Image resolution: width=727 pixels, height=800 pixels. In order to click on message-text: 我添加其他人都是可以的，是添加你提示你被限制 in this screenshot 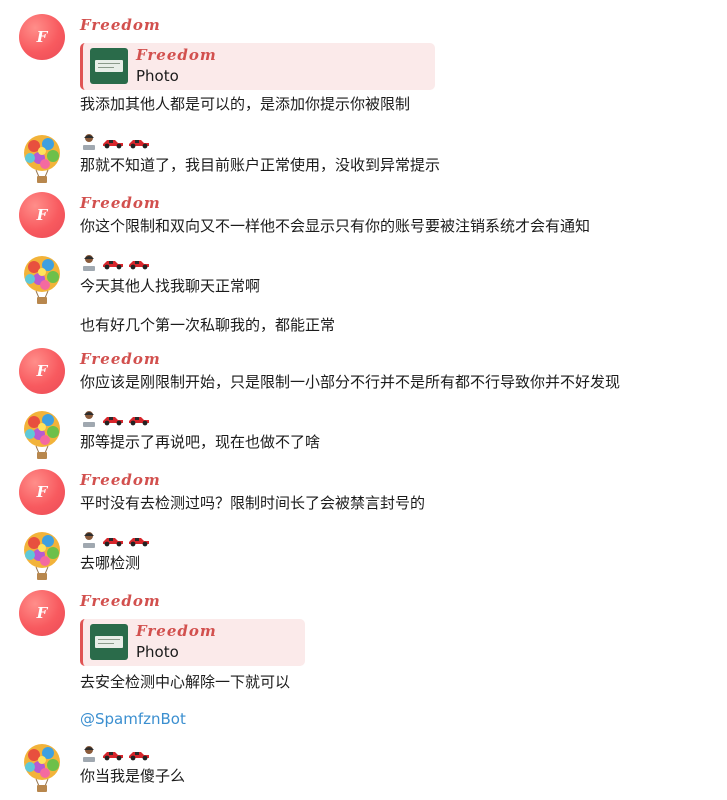, I will do `click(245, 104)`.